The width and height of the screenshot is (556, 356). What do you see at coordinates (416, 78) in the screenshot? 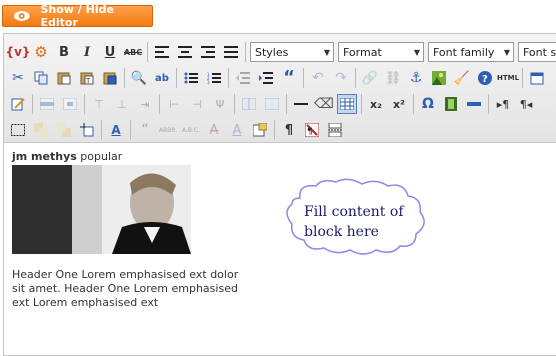
I see `anchor-icon: ⚓` at bounding box center [416, 78].